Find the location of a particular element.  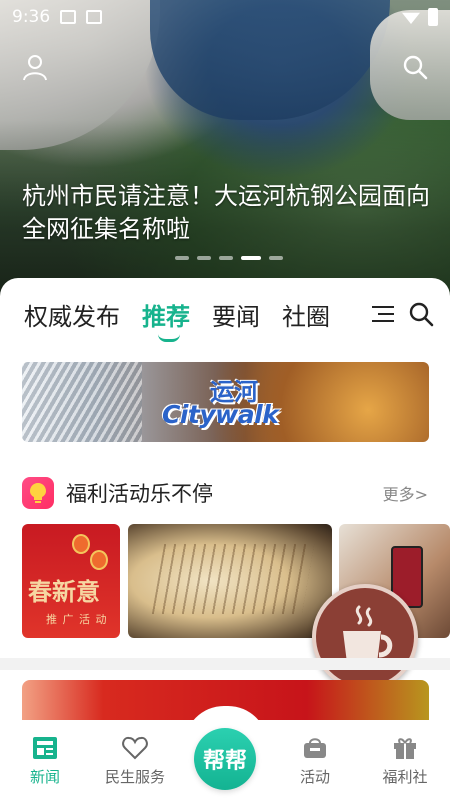

nav-activities: 活动 is located at coordinates (315, 760).